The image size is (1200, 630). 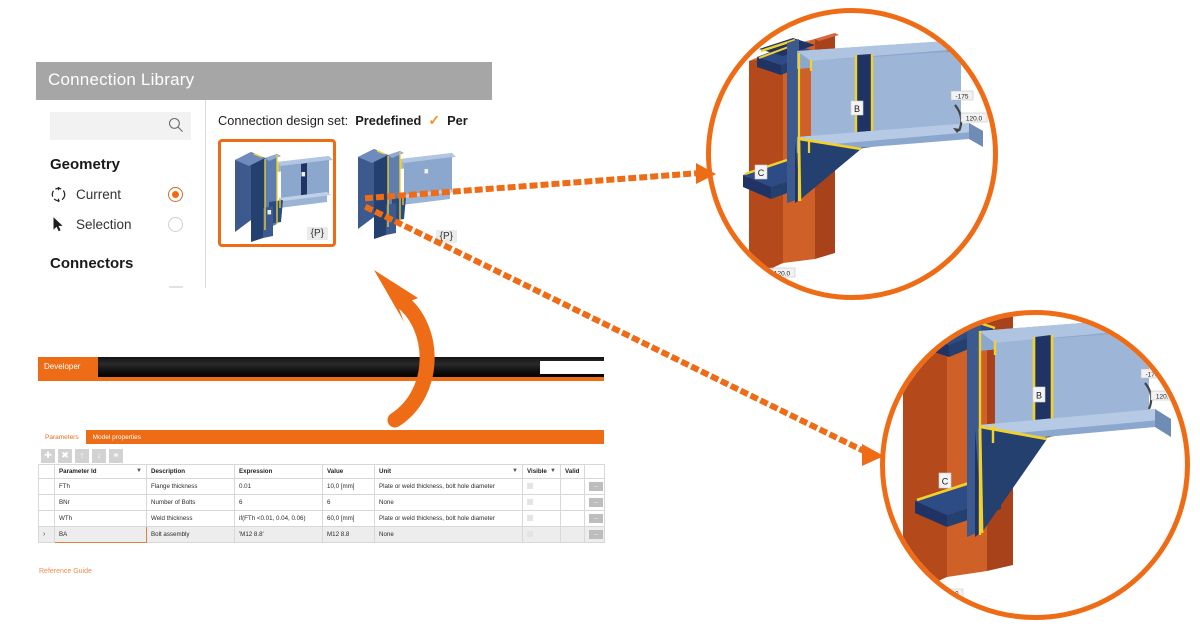 I want to click on checkbox-bolt, so click(x=176, y=287).